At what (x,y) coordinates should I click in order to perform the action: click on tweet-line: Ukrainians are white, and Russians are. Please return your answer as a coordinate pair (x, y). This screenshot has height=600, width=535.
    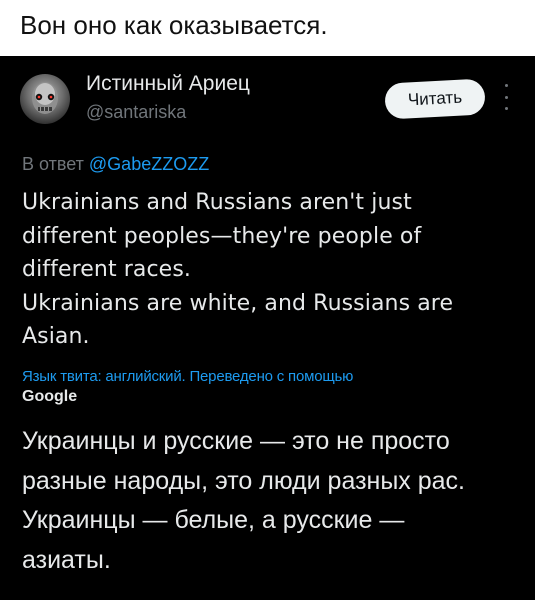
    Looking at the image, I should click on (238, 303).